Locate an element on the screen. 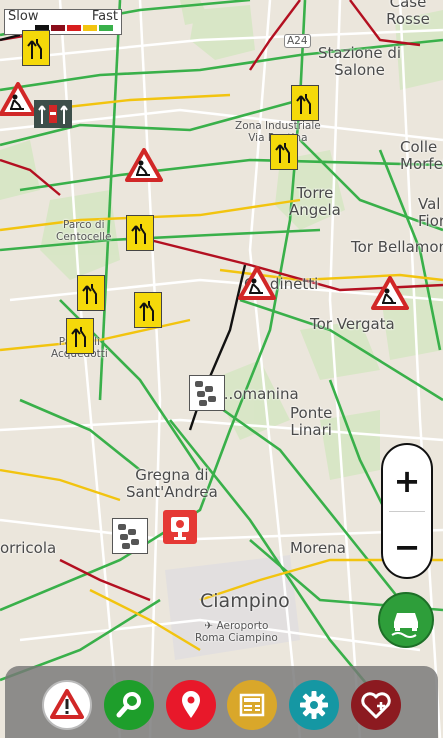  place-label-morena: Morena is located at coordinates (318, 548).